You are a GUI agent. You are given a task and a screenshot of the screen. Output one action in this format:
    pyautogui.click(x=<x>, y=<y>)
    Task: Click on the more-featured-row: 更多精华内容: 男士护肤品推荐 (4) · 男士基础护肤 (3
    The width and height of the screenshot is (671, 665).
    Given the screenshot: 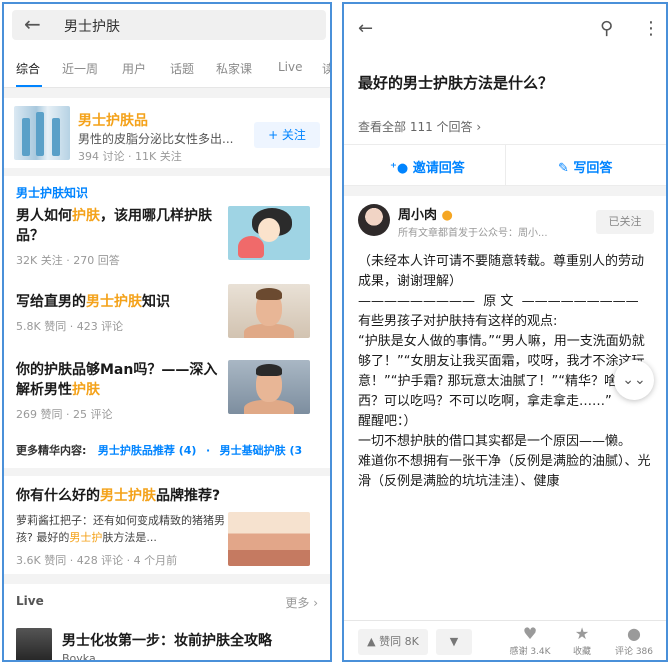 What is the action you would take?
    pyautogui.click(x=159, y=450)
    